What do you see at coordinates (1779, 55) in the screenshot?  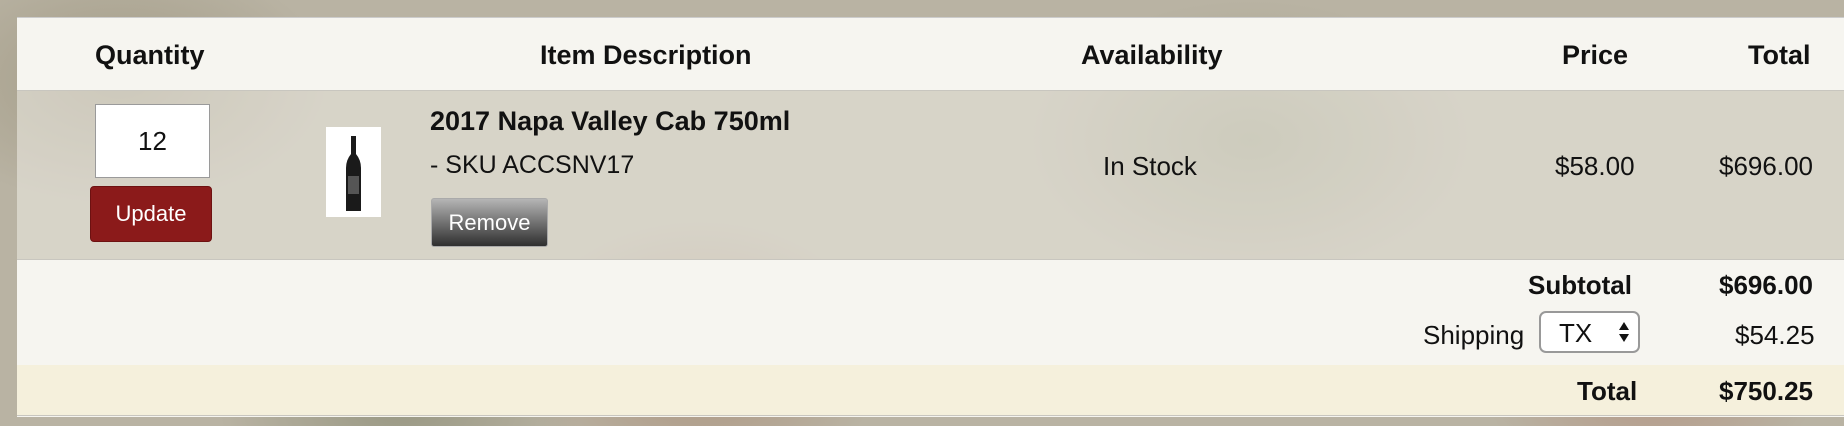 I see `header-total: Total` at bounding box center [1779, 55].